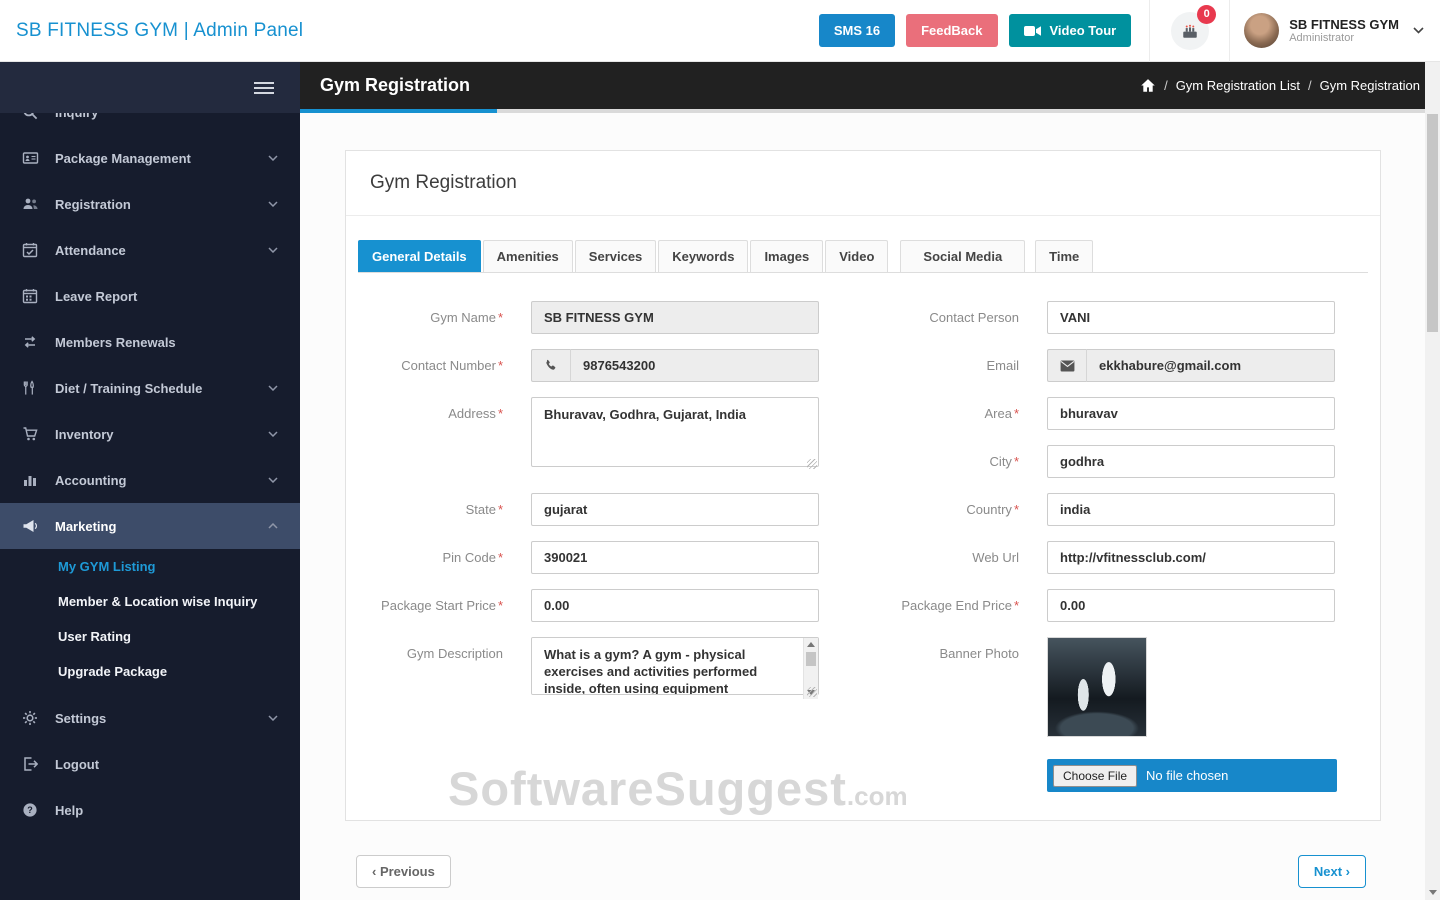 This screenshot has width=1440, height=900. Describe the element at coordinates (96, 296) in the screenshot. I see `sidebar-item-label: Leave Report` at that location.